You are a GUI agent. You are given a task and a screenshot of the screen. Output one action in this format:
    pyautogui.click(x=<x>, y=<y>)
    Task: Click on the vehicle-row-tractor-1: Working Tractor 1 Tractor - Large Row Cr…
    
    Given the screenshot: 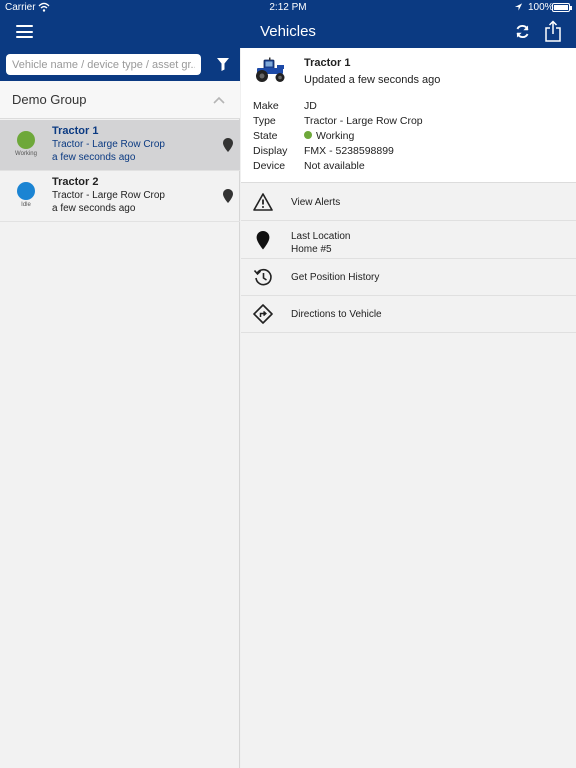 What is the action you would take?
    pyautogui.click(x=120, y=145)
    